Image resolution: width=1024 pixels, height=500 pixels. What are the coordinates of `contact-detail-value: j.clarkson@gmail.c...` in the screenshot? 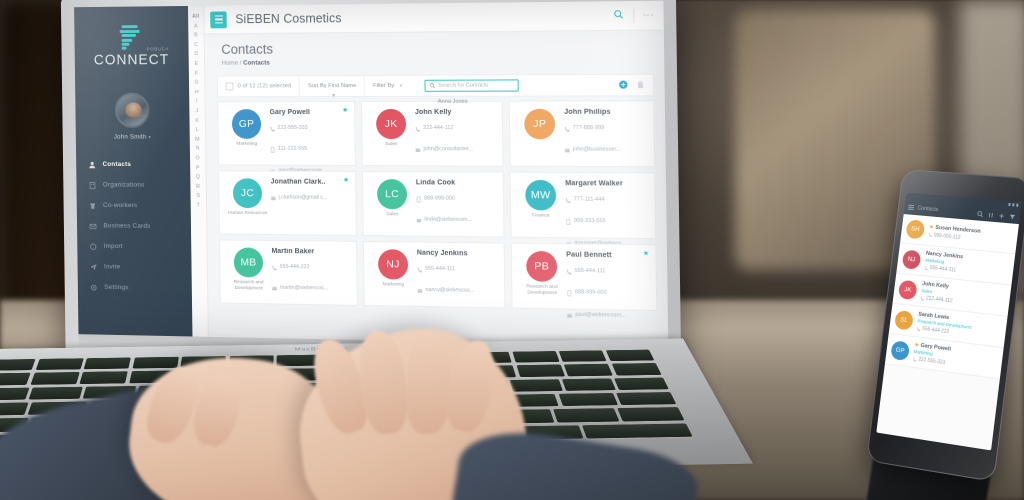 It's located at (303, 197).